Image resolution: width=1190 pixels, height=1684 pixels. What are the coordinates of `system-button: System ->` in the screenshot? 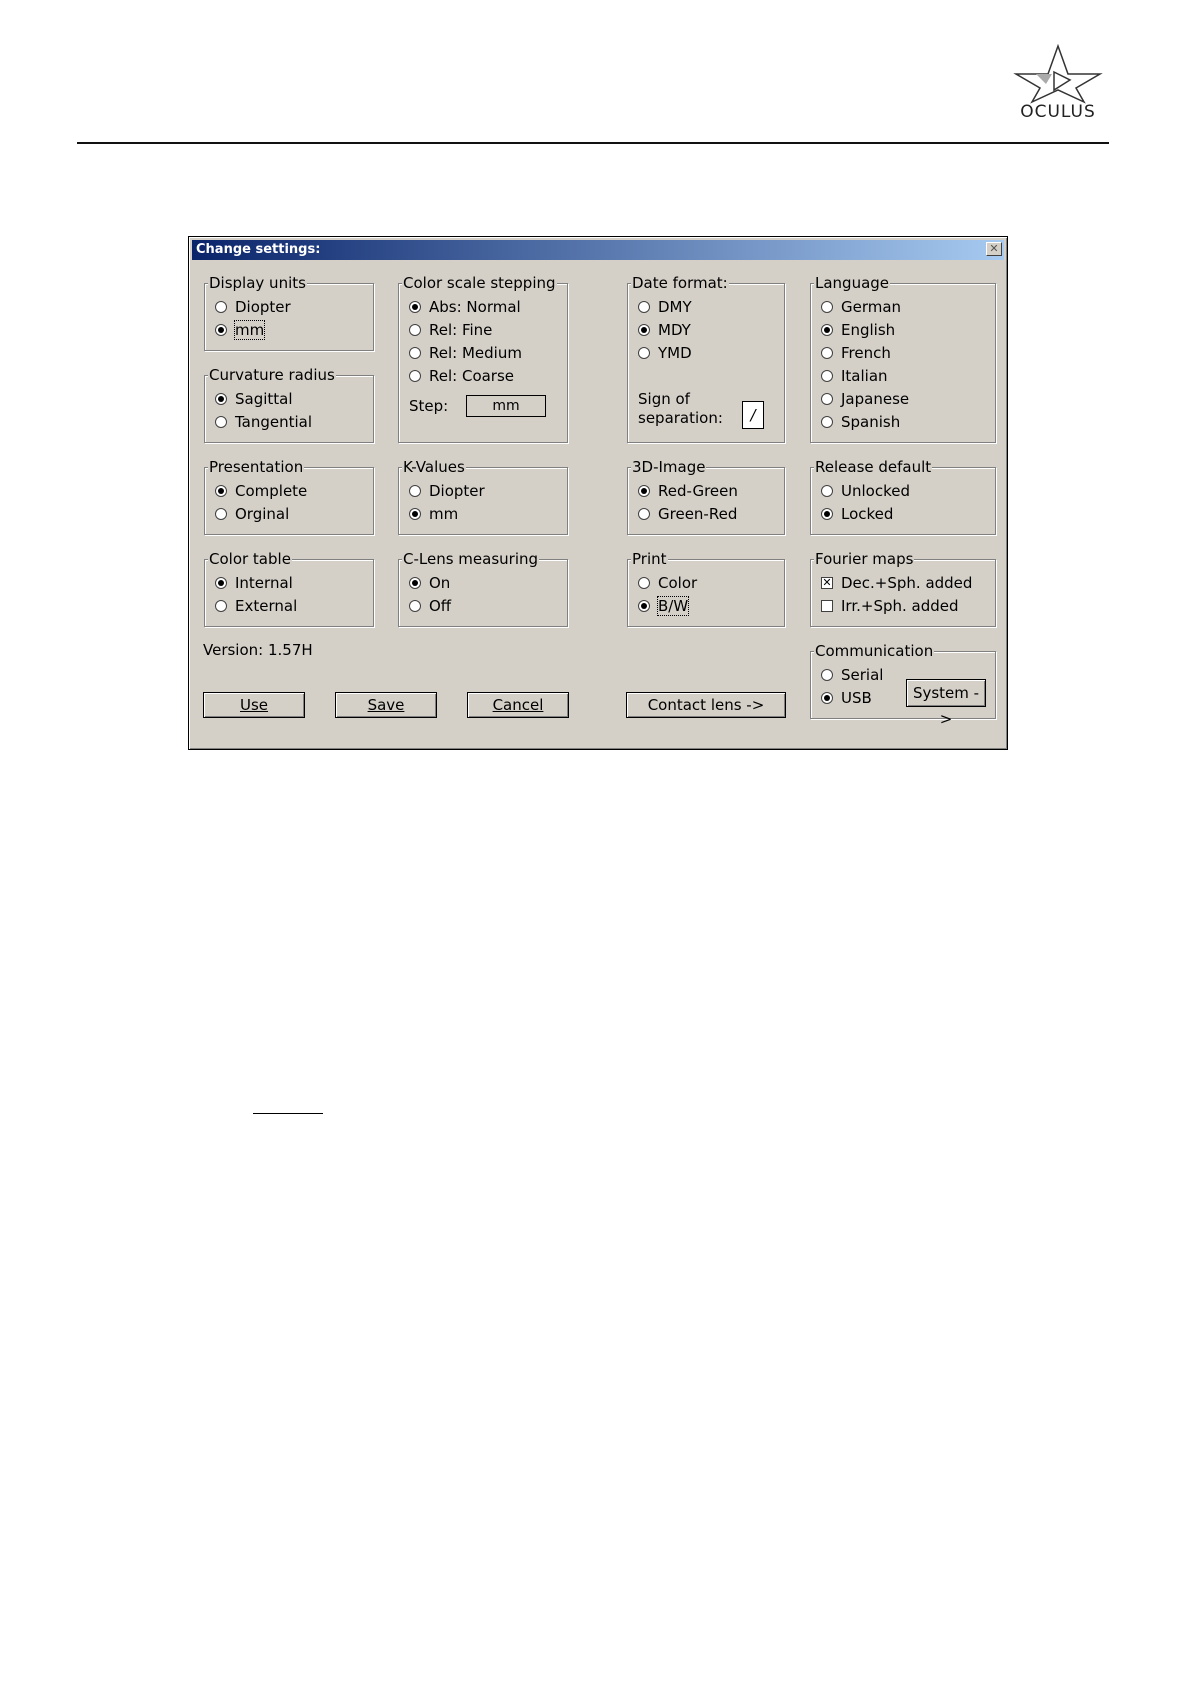 It's located at (946, 703).